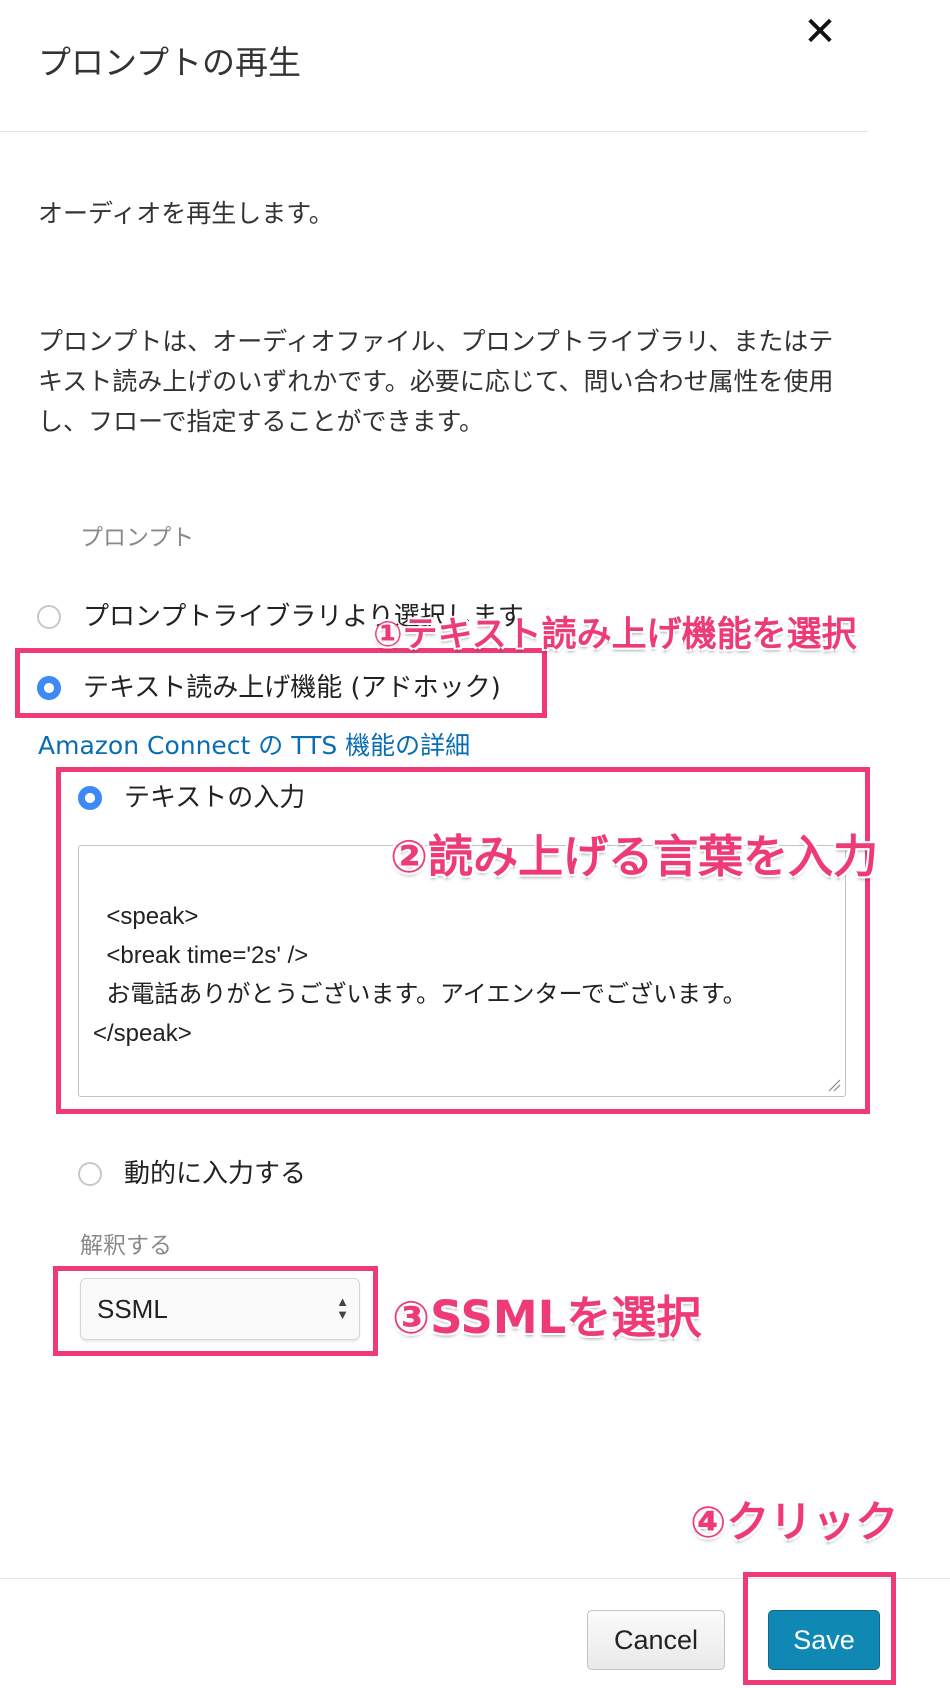 The image size is (950, 1688). Describe the element at coordinates (137, 538) in the screenshot. I see `prompt-section-label: プロンプト` at that location.